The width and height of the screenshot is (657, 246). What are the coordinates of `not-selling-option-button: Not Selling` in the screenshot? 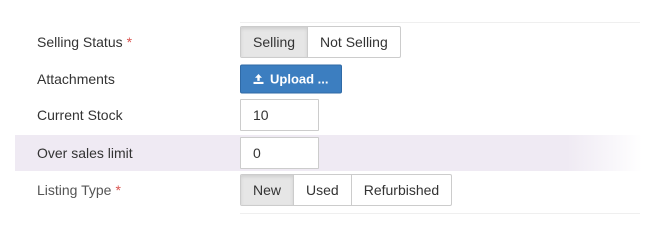 It's located at (353, 42).